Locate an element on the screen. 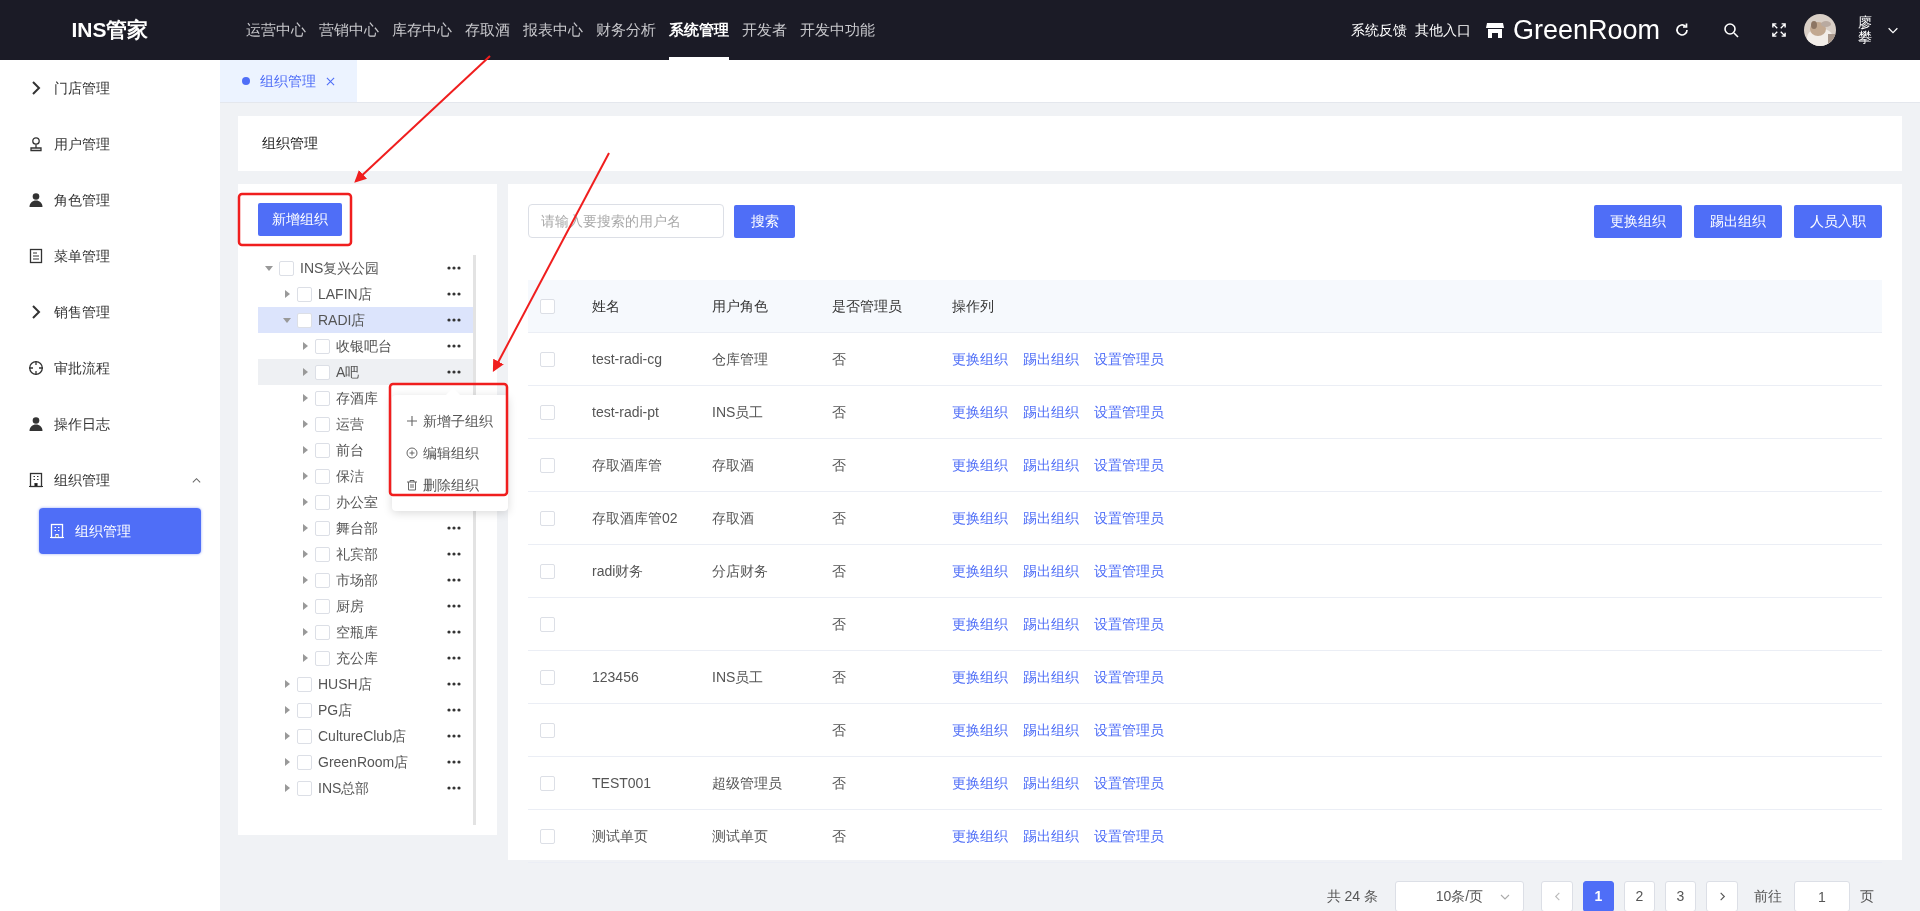 This screenshot has height=911, width=1920. page-input: 1 is located at coordinates (1822, 896).